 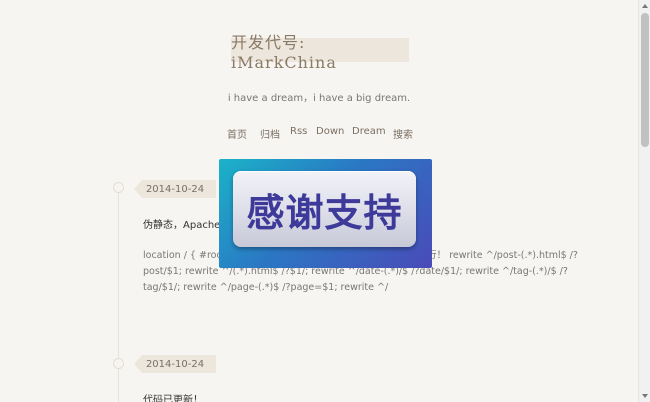 I want to click on timeline-line, so click(x=118, y=295).